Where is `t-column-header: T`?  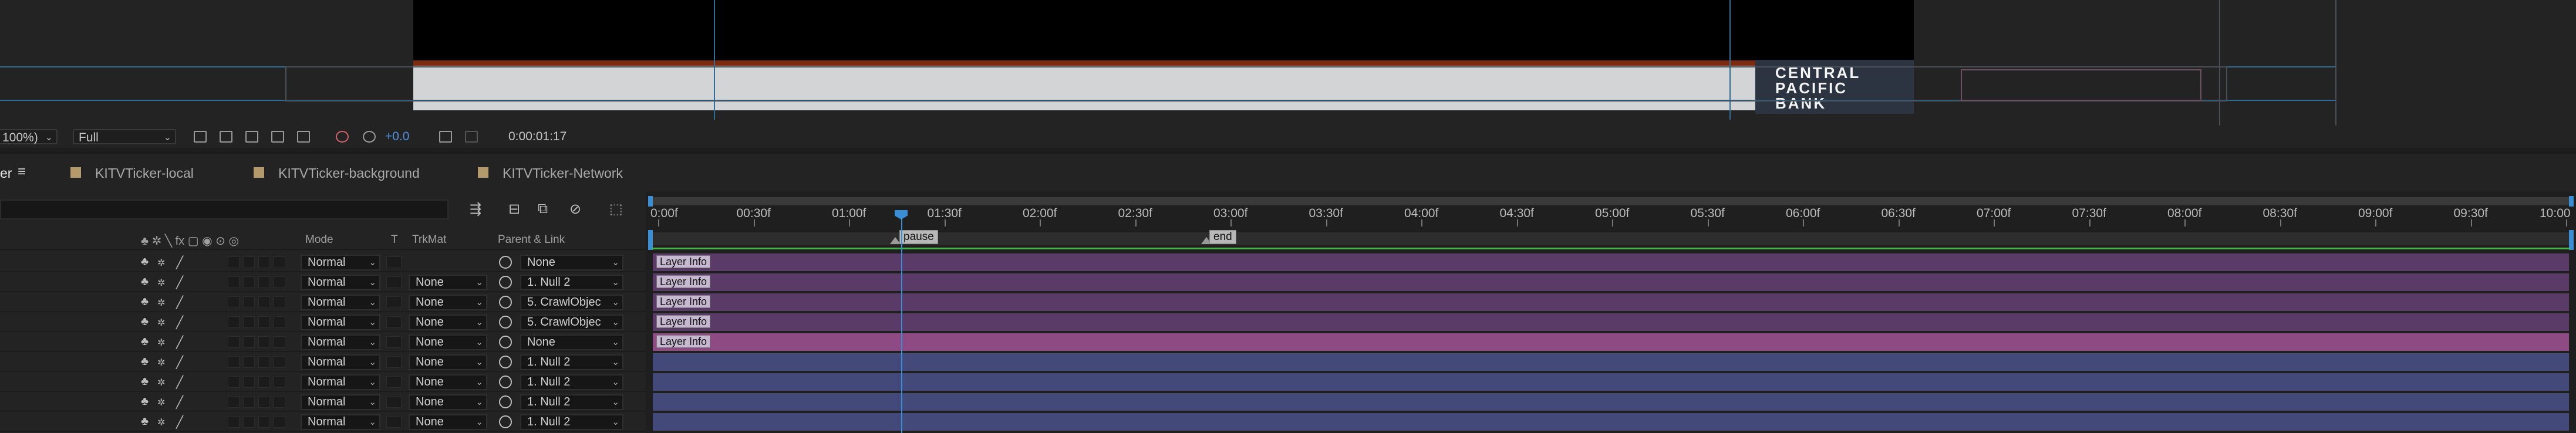
t-column-header: T is located at coordinates (394, 240).